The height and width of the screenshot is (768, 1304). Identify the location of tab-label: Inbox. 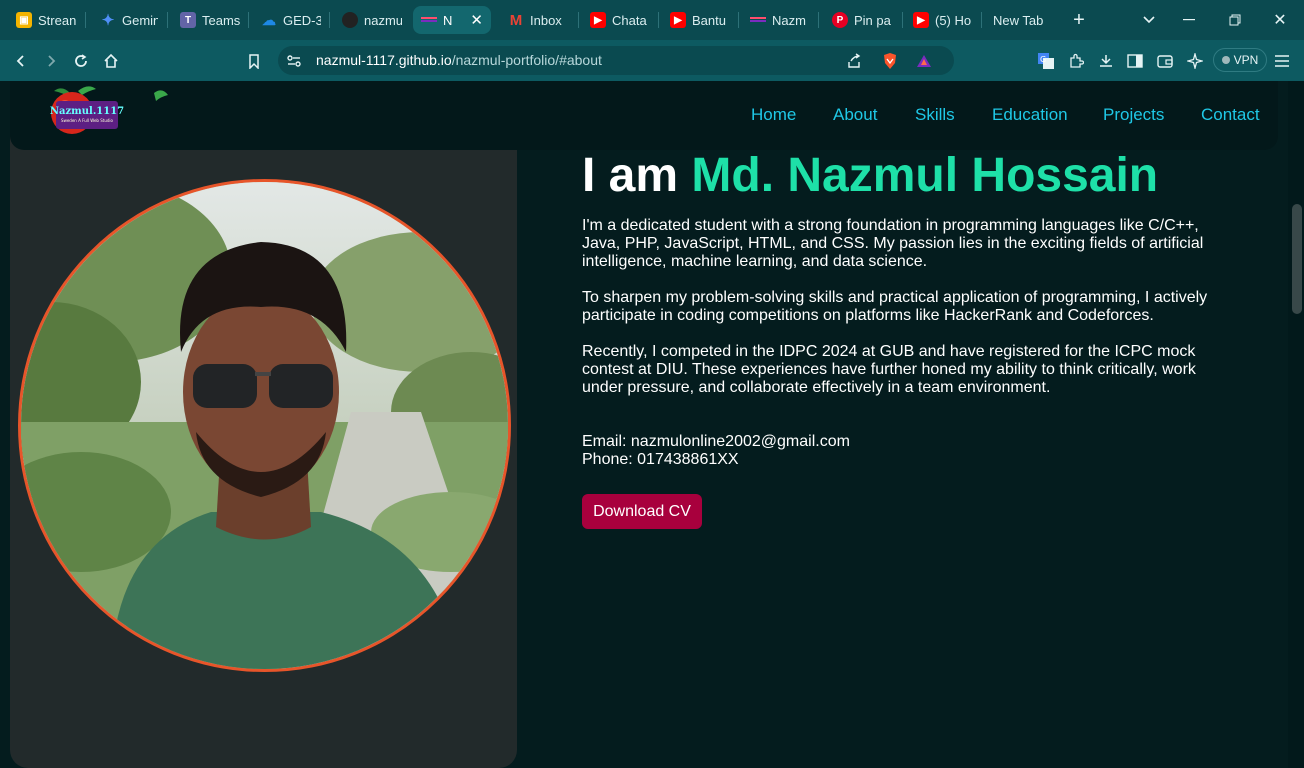
(546, 20).